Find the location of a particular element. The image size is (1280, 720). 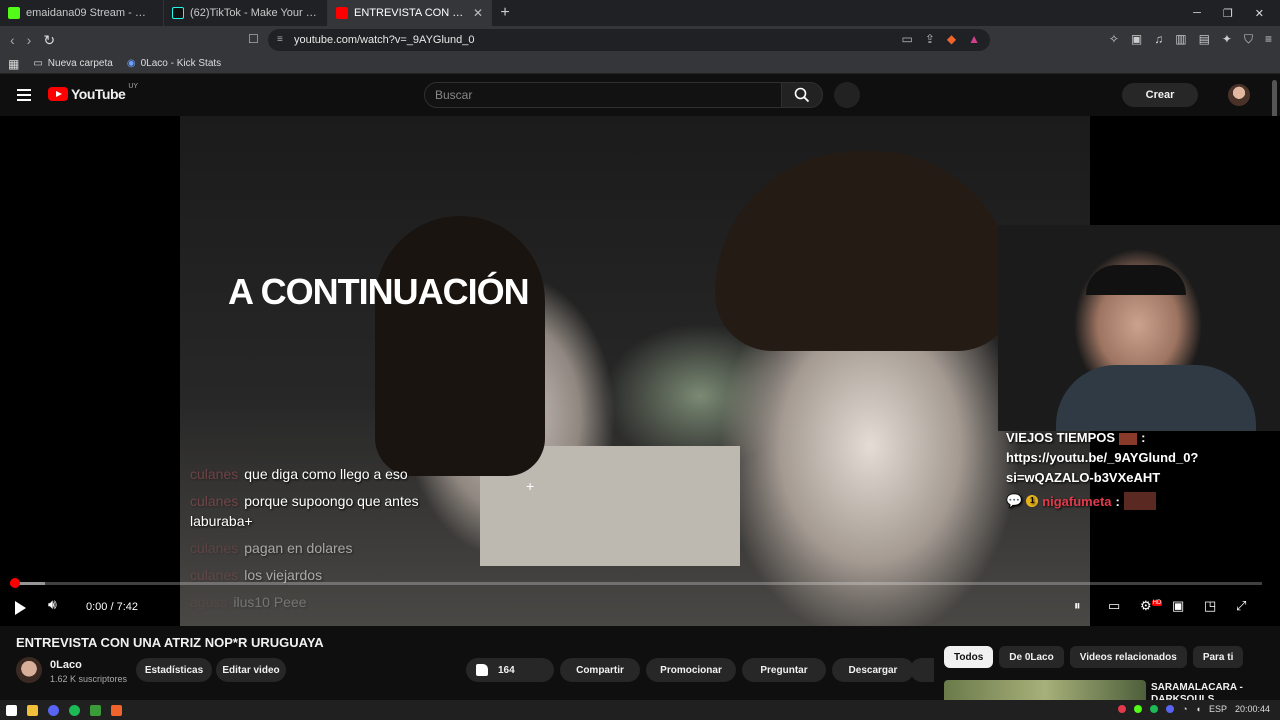

reload-icon: ↻ is located at coordinates (49, 40).